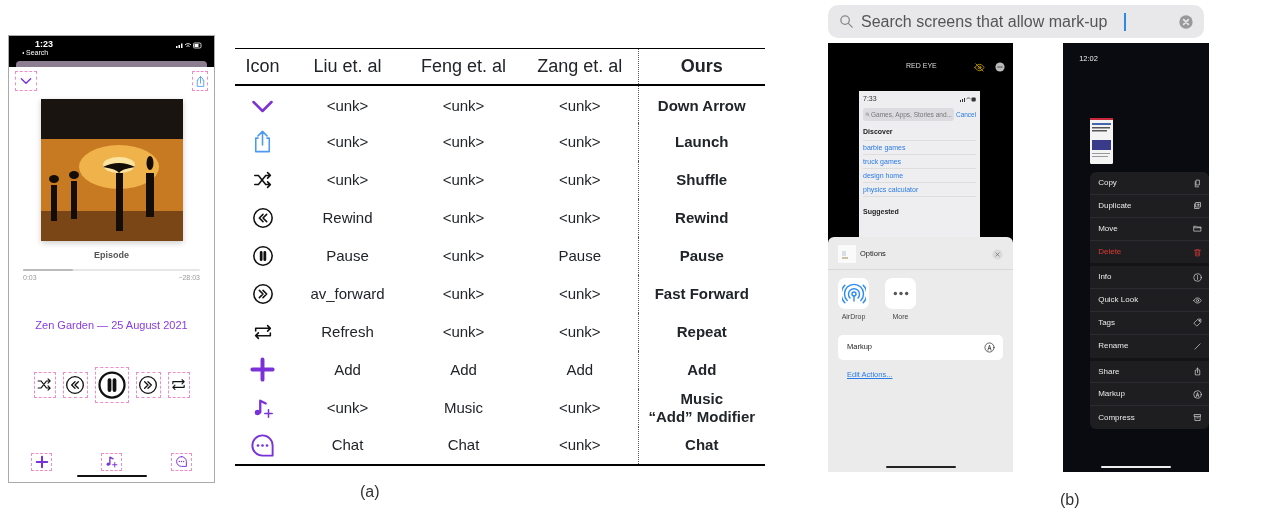 This screenshot has height=513, width=1272. What do you see at coordinates (1113, 346) in the screenshot?
I see `menu-item-label: Rename` at bounding box center [1113, 346].